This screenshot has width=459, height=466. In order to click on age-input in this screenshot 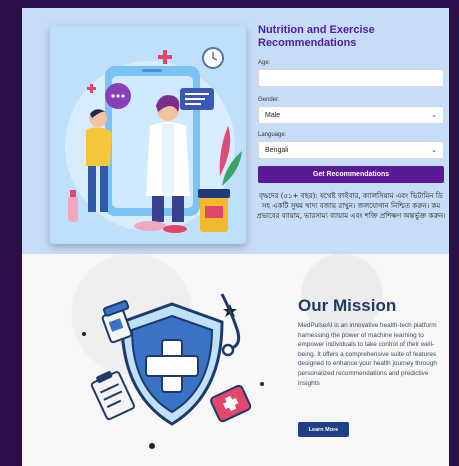, I will do `click(351, 78)`.